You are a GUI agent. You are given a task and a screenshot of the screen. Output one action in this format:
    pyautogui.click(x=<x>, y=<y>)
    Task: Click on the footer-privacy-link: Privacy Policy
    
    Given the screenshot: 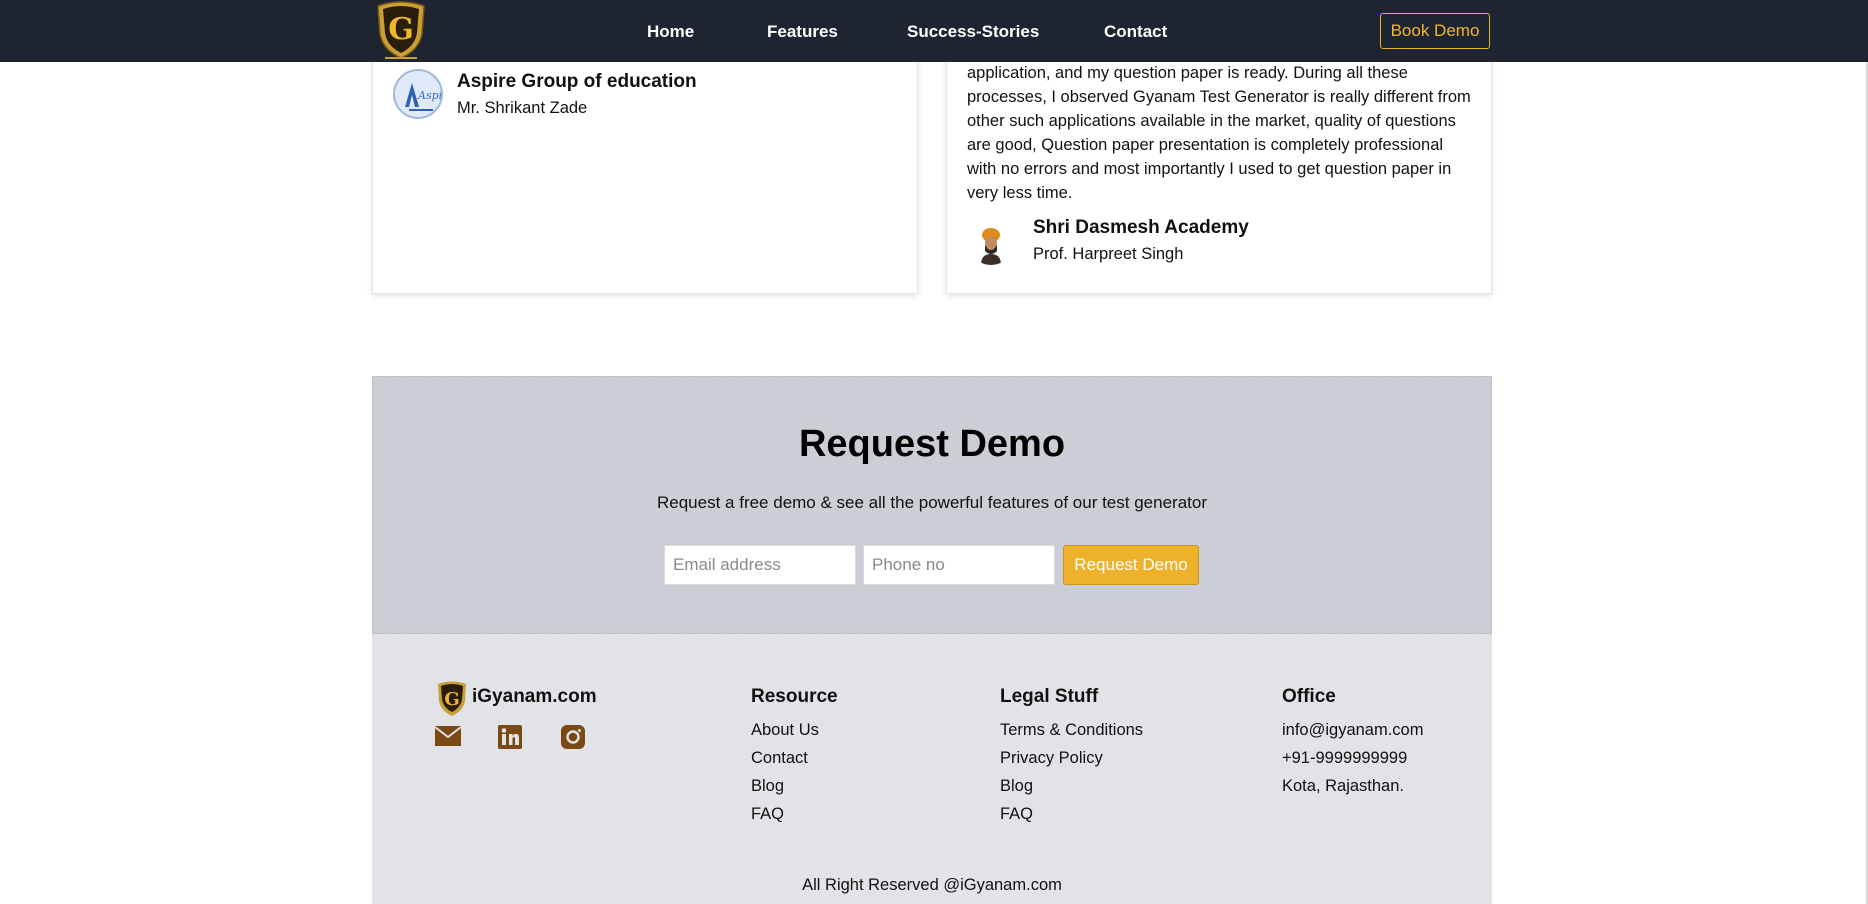 What is the action you would take?
    pyautogui.click(x=1051, y=758)
    